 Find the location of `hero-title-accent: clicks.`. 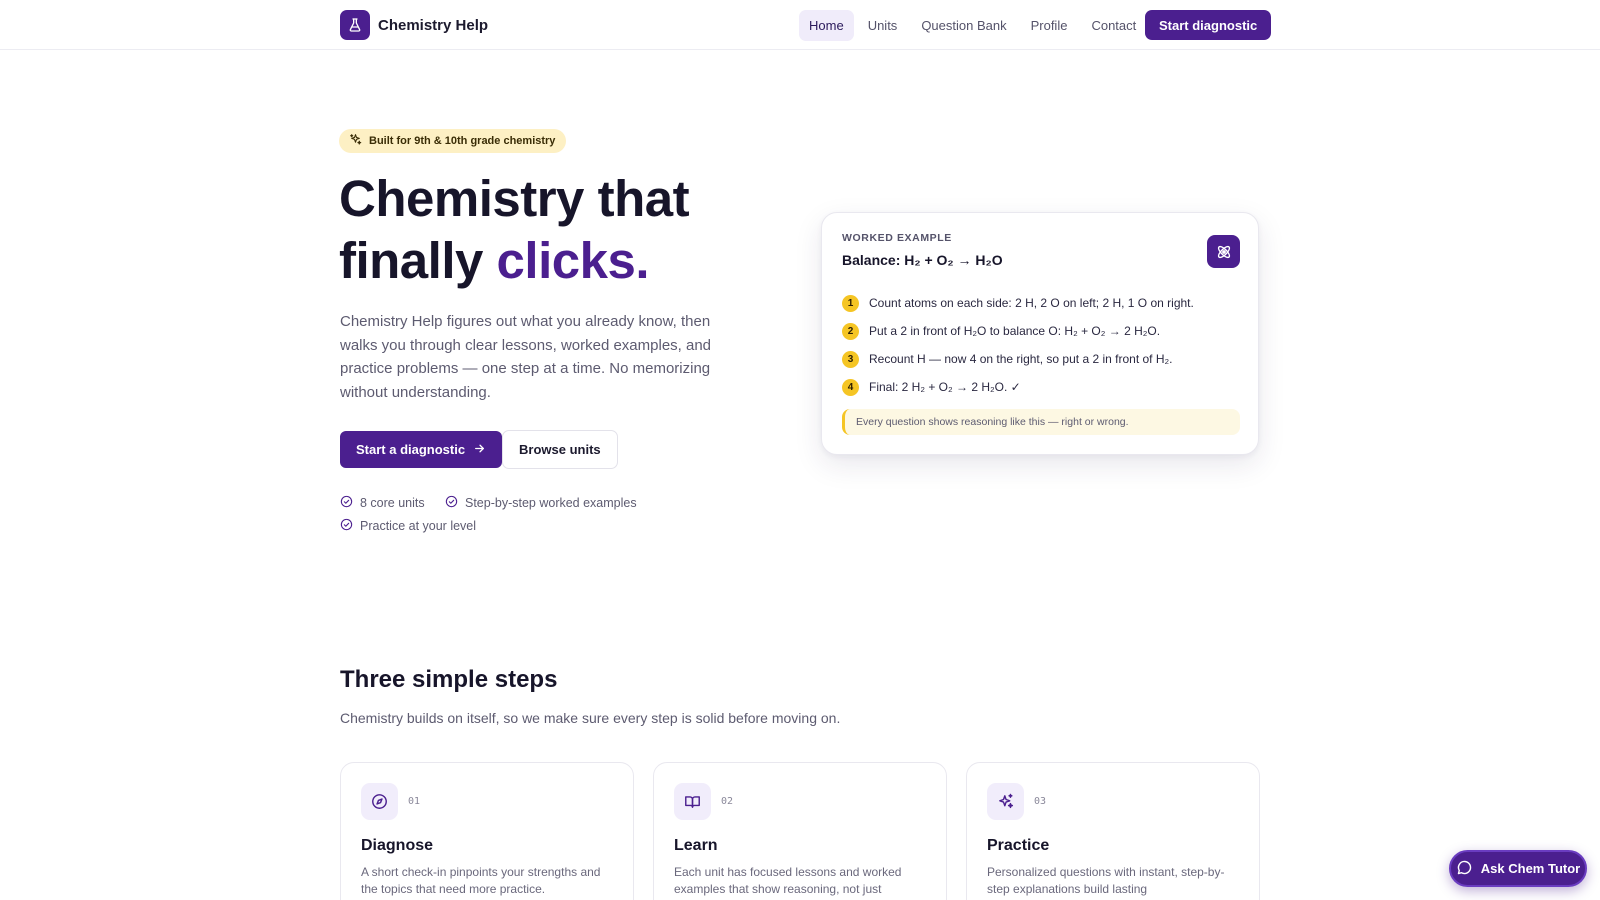

hero-title-accent: clicks. is located at coordinates (573, 261).